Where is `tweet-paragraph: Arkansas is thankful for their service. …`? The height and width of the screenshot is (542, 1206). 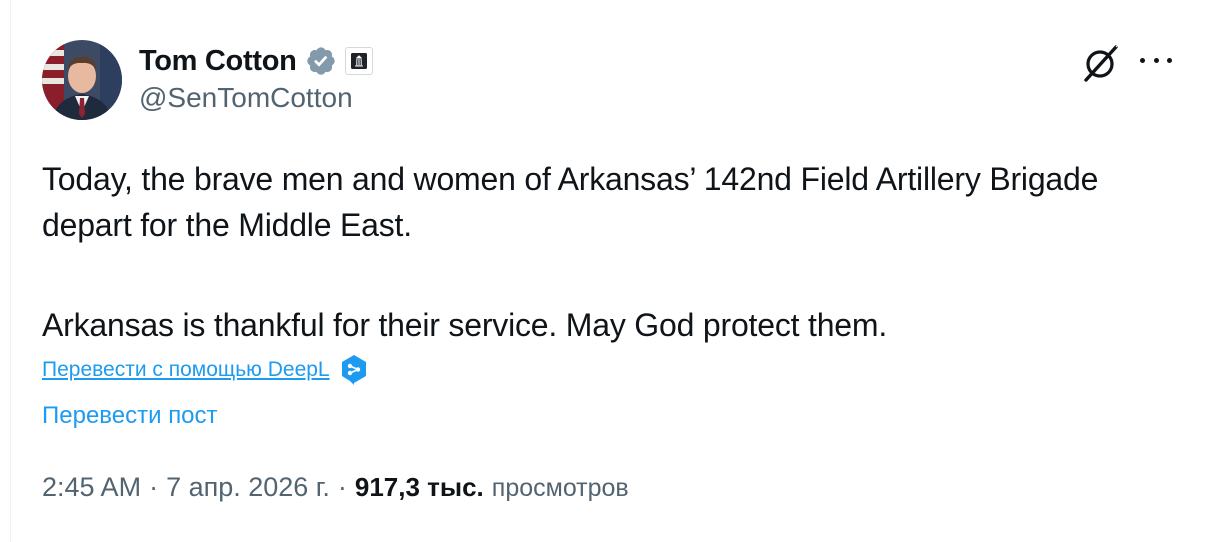
tweet-paragraph: Arkansas is thankful for their service. … is located at coordinates (465, 325).